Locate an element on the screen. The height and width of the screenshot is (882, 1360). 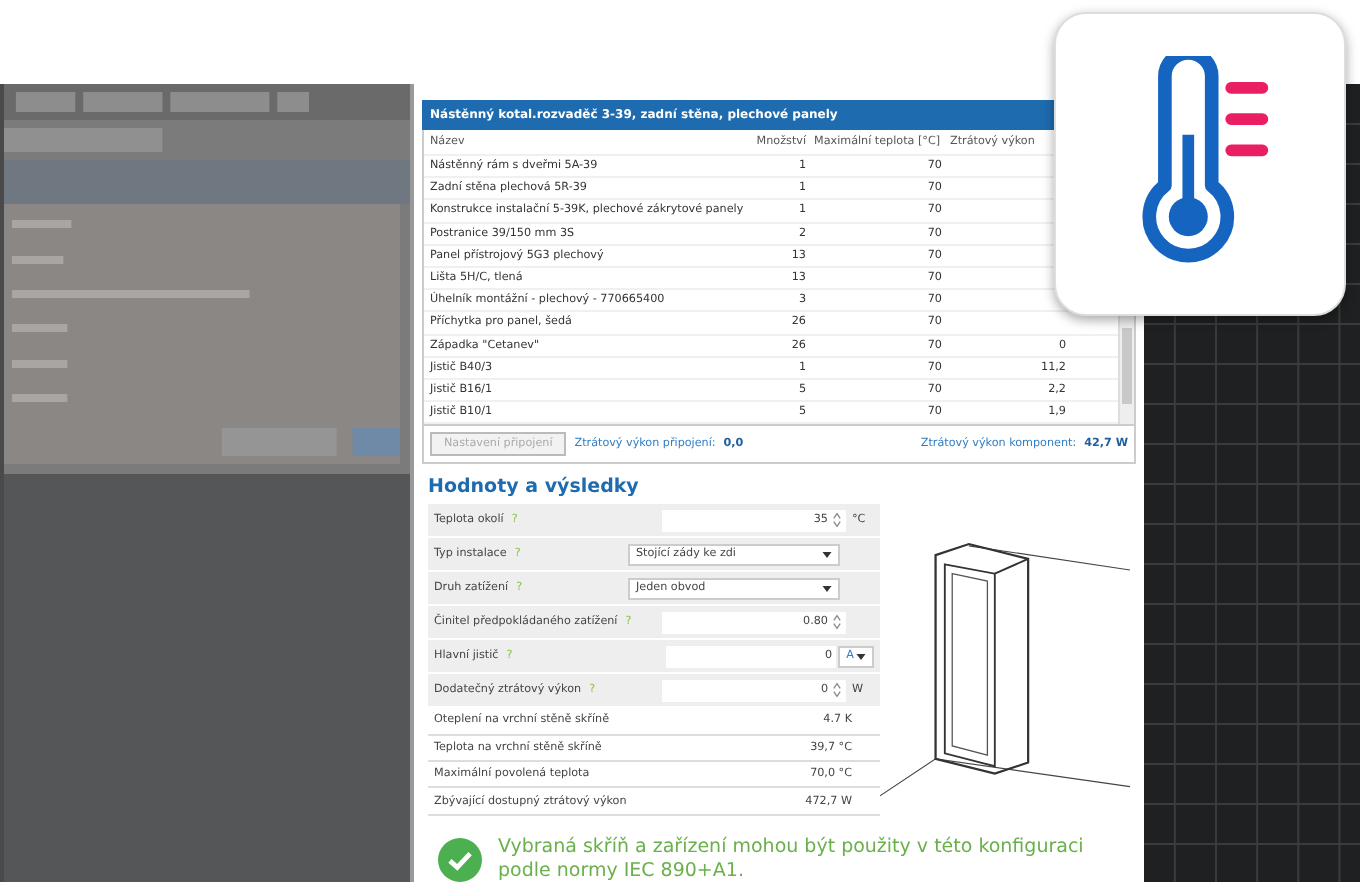
scrollbar-thumb is located at coordinates (1127, 366).